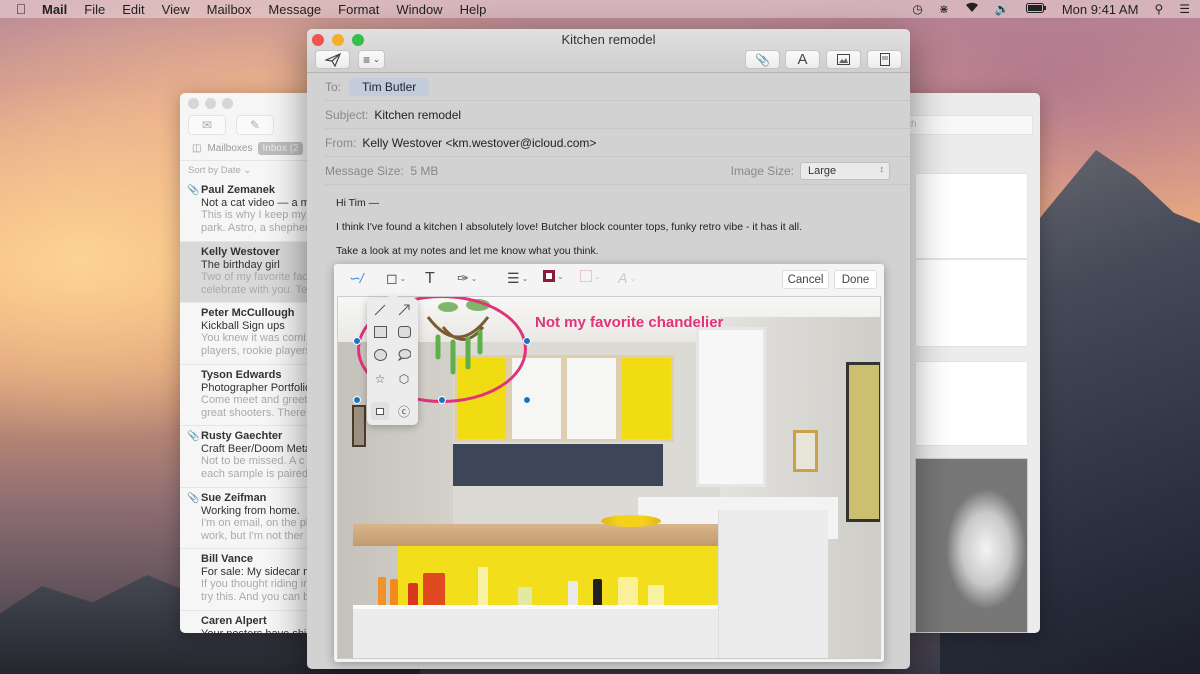 The image size is (1200, 674). I want to click on fill-color-tool: ⌄, so click(590, 276).